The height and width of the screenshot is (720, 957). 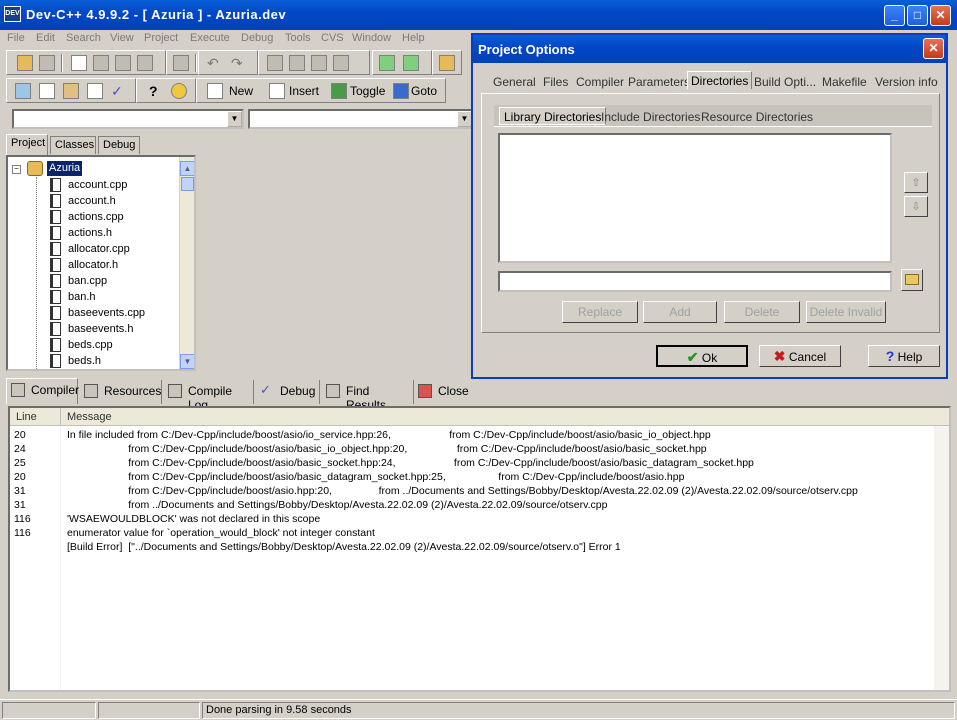 What do you see at coordinates (555, 82) in the screenshot?
I see `tab-files: Files` at bounding box center [555, 82].